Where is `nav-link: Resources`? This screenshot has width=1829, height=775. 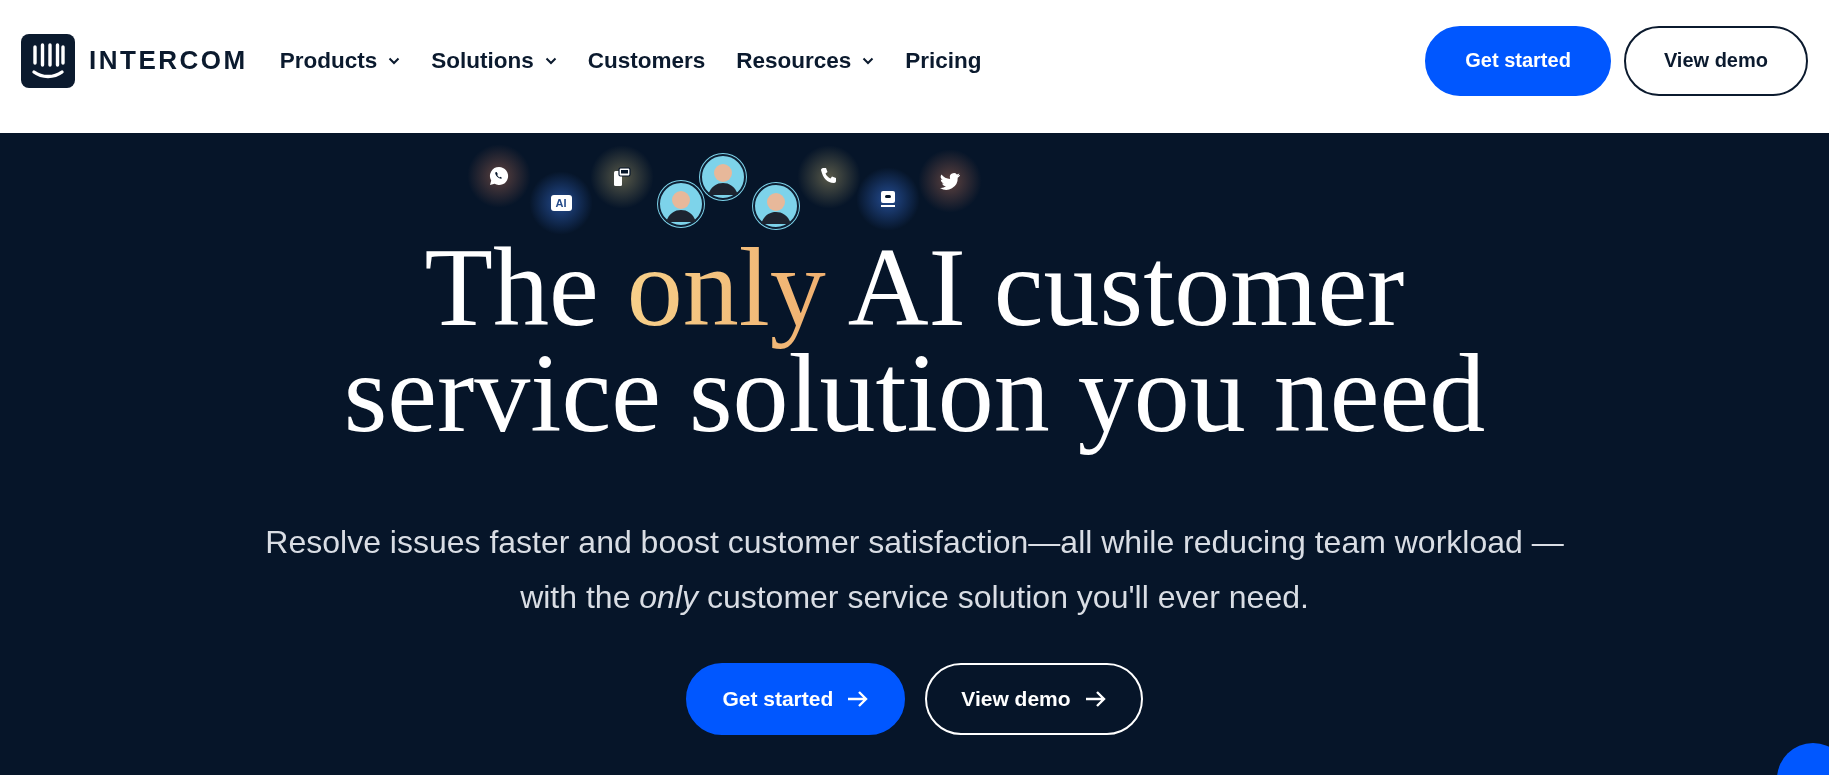
nav-link: Resources is located at coordinates (805, 60).